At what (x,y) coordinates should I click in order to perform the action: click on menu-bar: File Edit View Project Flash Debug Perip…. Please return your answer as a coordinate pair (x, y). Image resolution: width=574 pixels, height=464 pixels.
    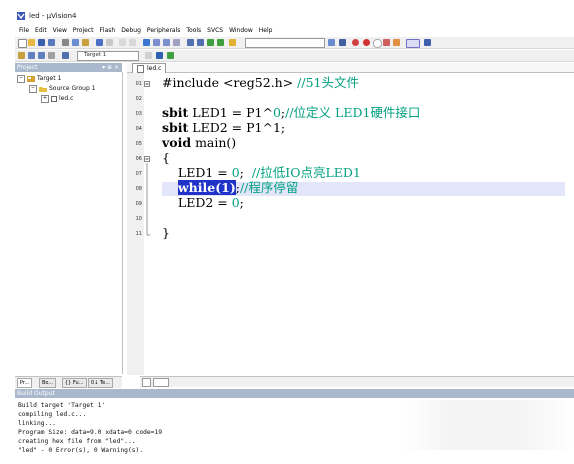
    Looking at the image, I should click on (294, 30).